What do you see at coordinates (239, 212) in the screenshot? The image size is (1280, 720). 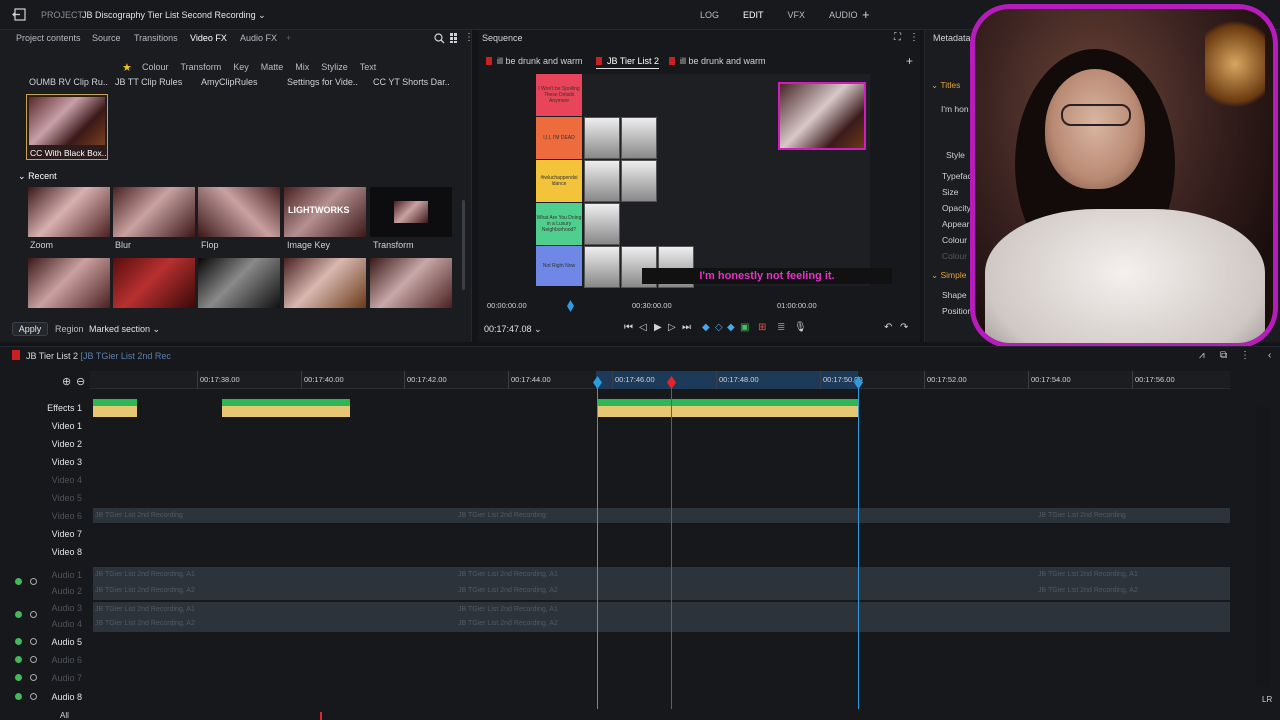 I see `recent-thumb-flop` at bounding box center [239, 212].